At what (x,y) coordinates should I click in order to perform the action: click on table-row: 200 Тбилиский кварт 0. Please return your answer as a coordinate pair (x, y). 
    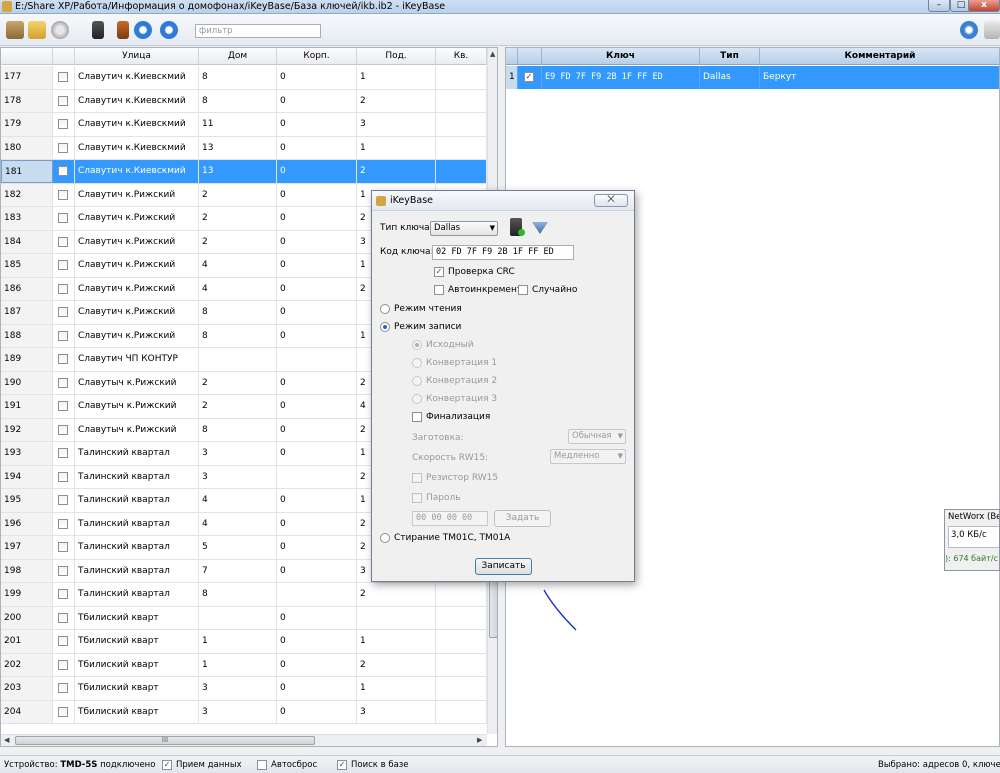
    Looking at the image, I should click on (244, 618).